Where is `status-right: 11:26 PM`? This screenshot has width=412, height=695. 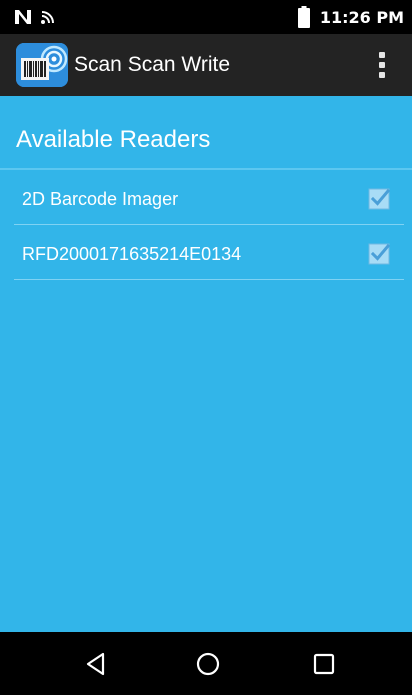 status-right: 11:26 PM is located at coordinates (350, 17).